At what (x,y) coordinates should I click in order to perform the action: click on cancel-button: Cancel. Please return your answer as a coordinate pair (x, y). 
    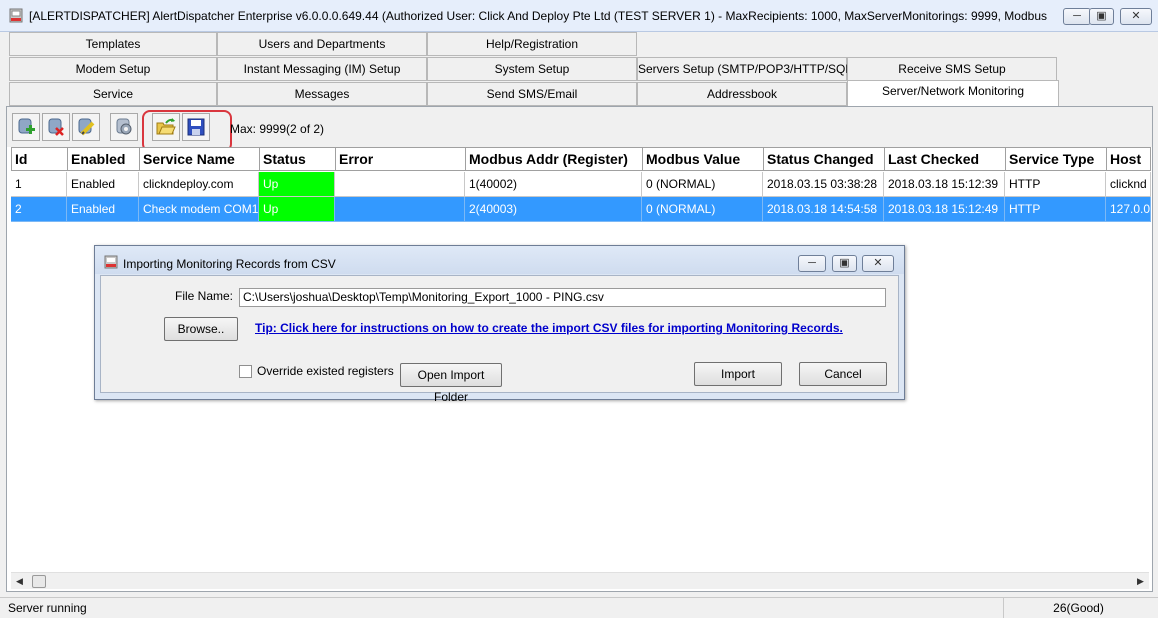
    Looking at the image, I should click on (843, 374).